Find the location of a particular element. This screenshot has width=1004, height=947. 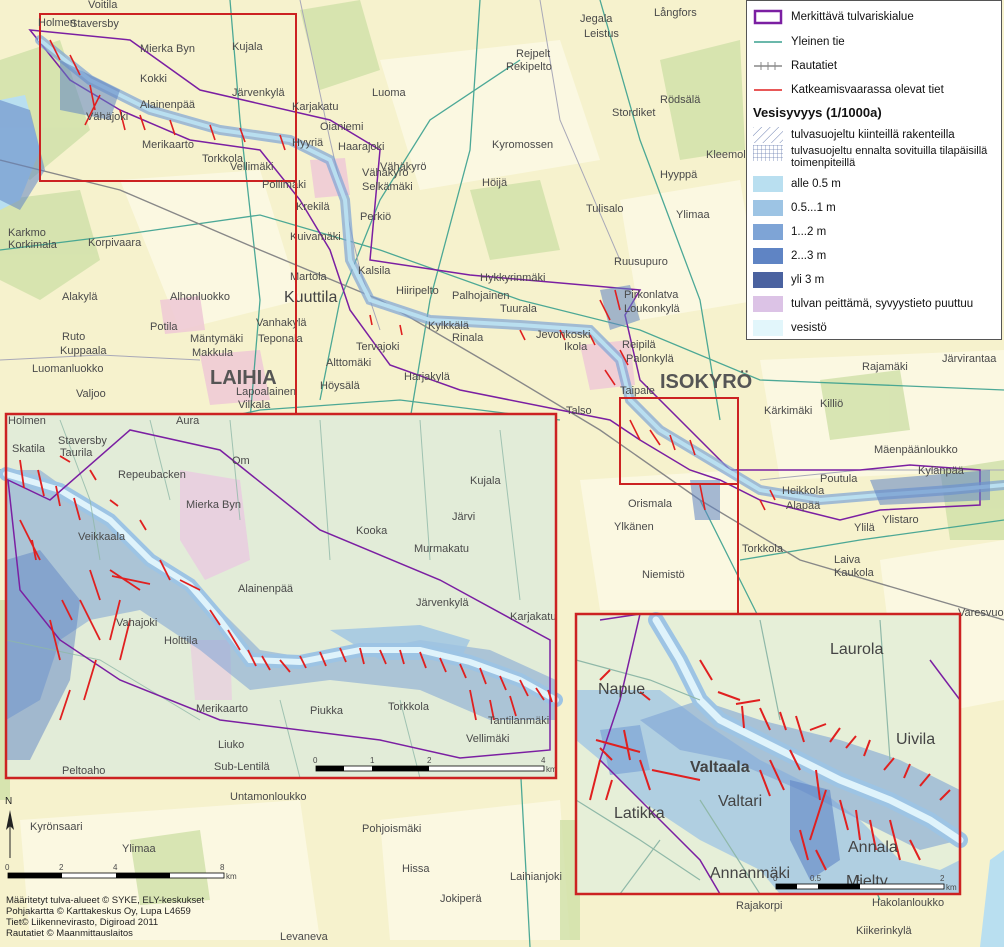

place-label: Ruto is located at coordinates (73, 337).